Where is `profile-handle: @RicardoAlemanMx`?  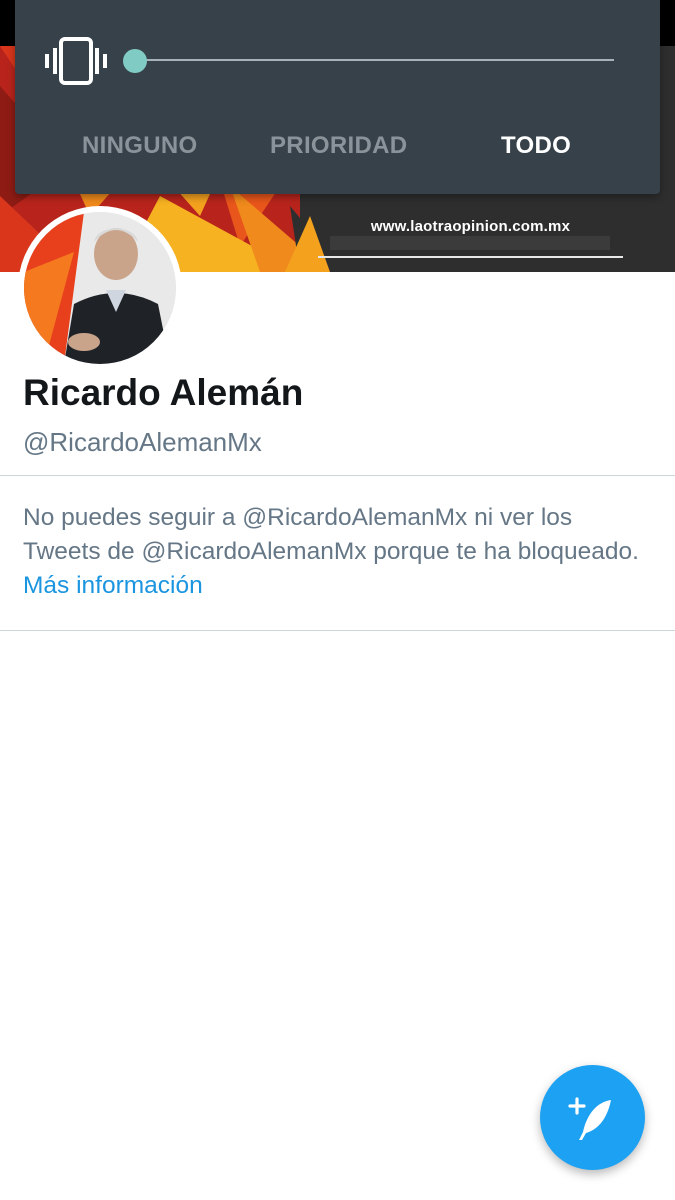 profile-handle: @RicardoAlemanMx is located at coordinates (142, 442).